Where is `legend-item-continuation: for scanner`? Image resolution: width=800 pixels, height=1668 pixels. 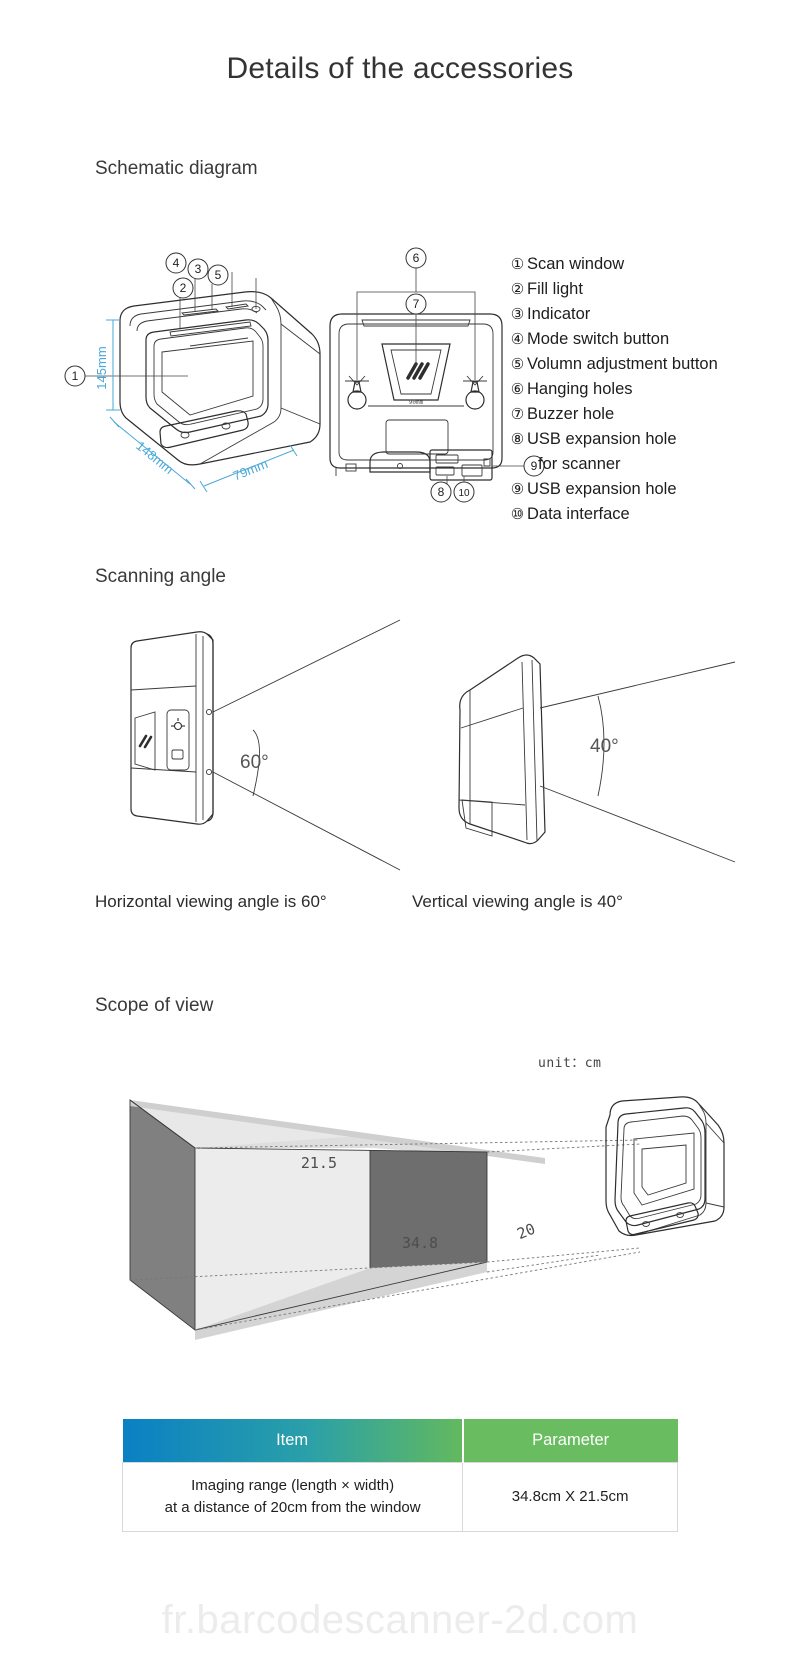 legend-item-continuation: for scanner is located at coordinates (633, 464).